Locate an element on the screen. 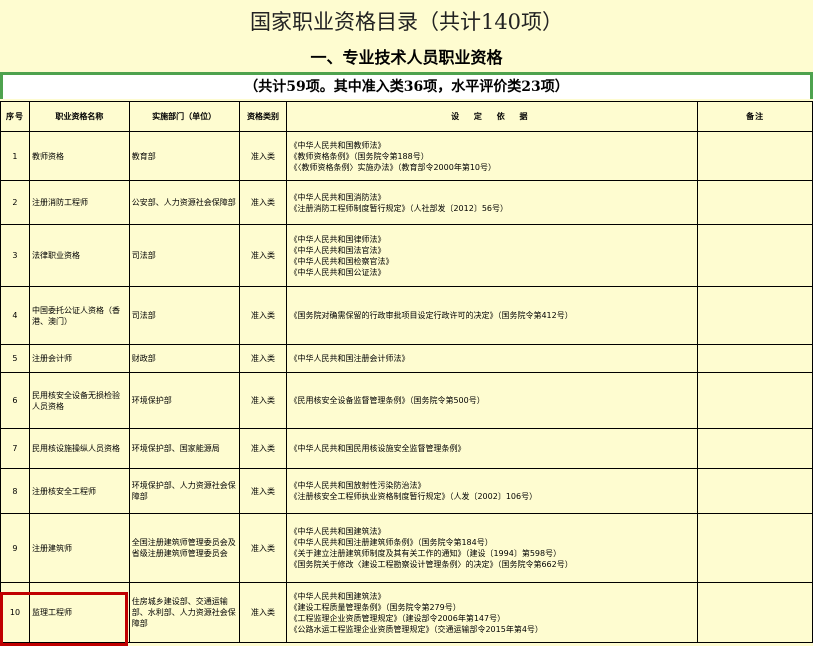  cell-seq: 9 is located at coordinates (15, 548).